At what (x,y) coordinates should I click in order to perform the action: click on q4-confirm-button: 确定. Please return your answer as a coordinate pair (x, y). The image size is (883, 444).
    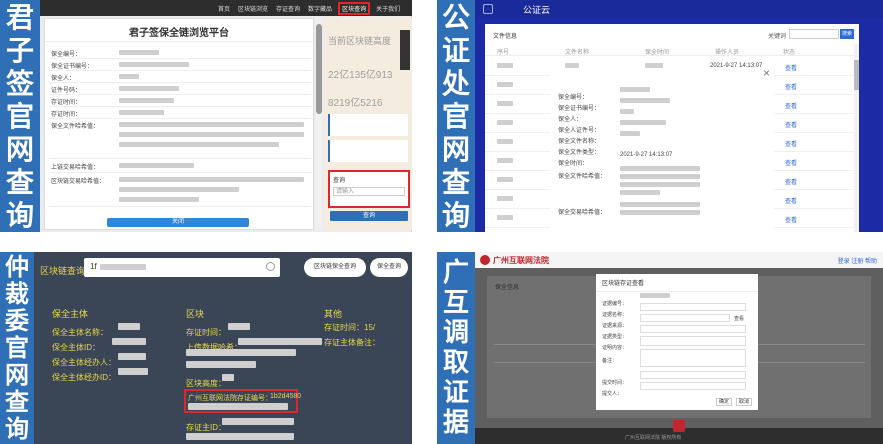
    Looking at the image, I should click on (724, 402).